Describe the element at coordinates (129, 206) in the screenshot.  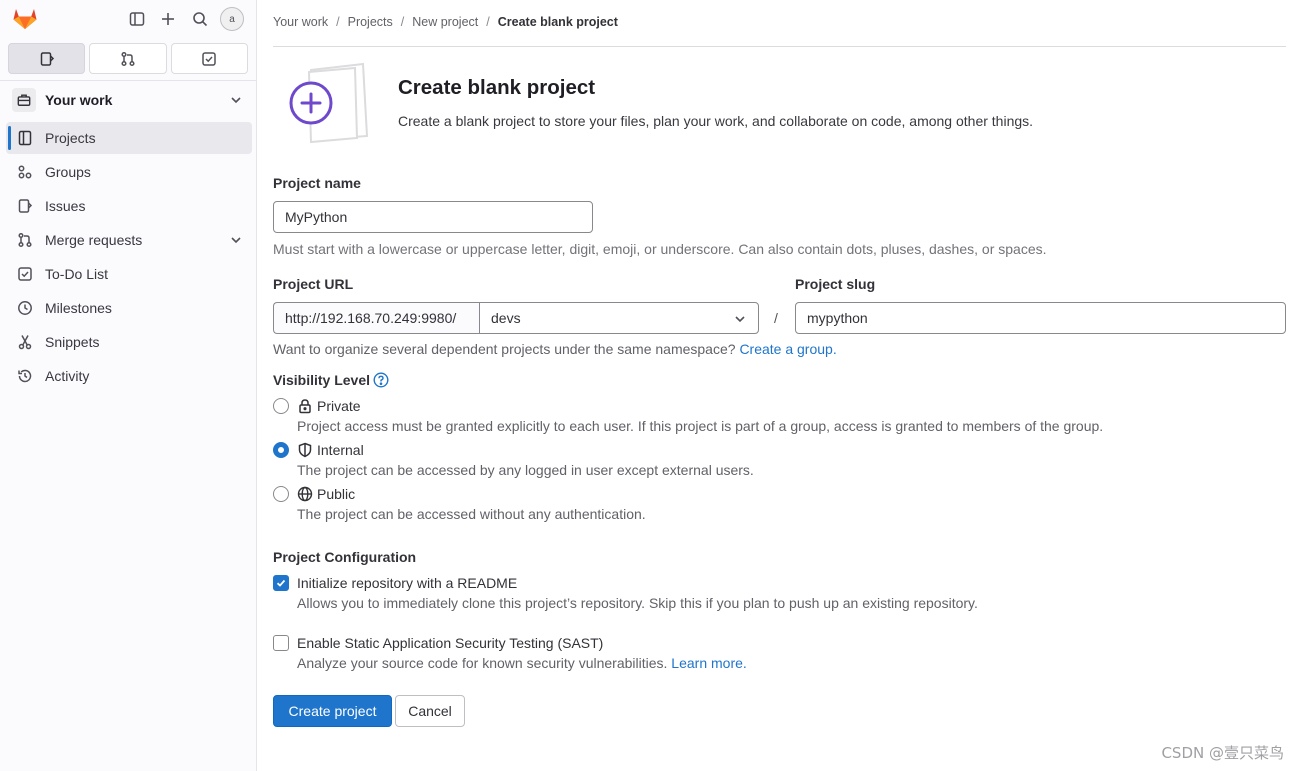
I see `sidebar-item-issues: Issues` at that location.